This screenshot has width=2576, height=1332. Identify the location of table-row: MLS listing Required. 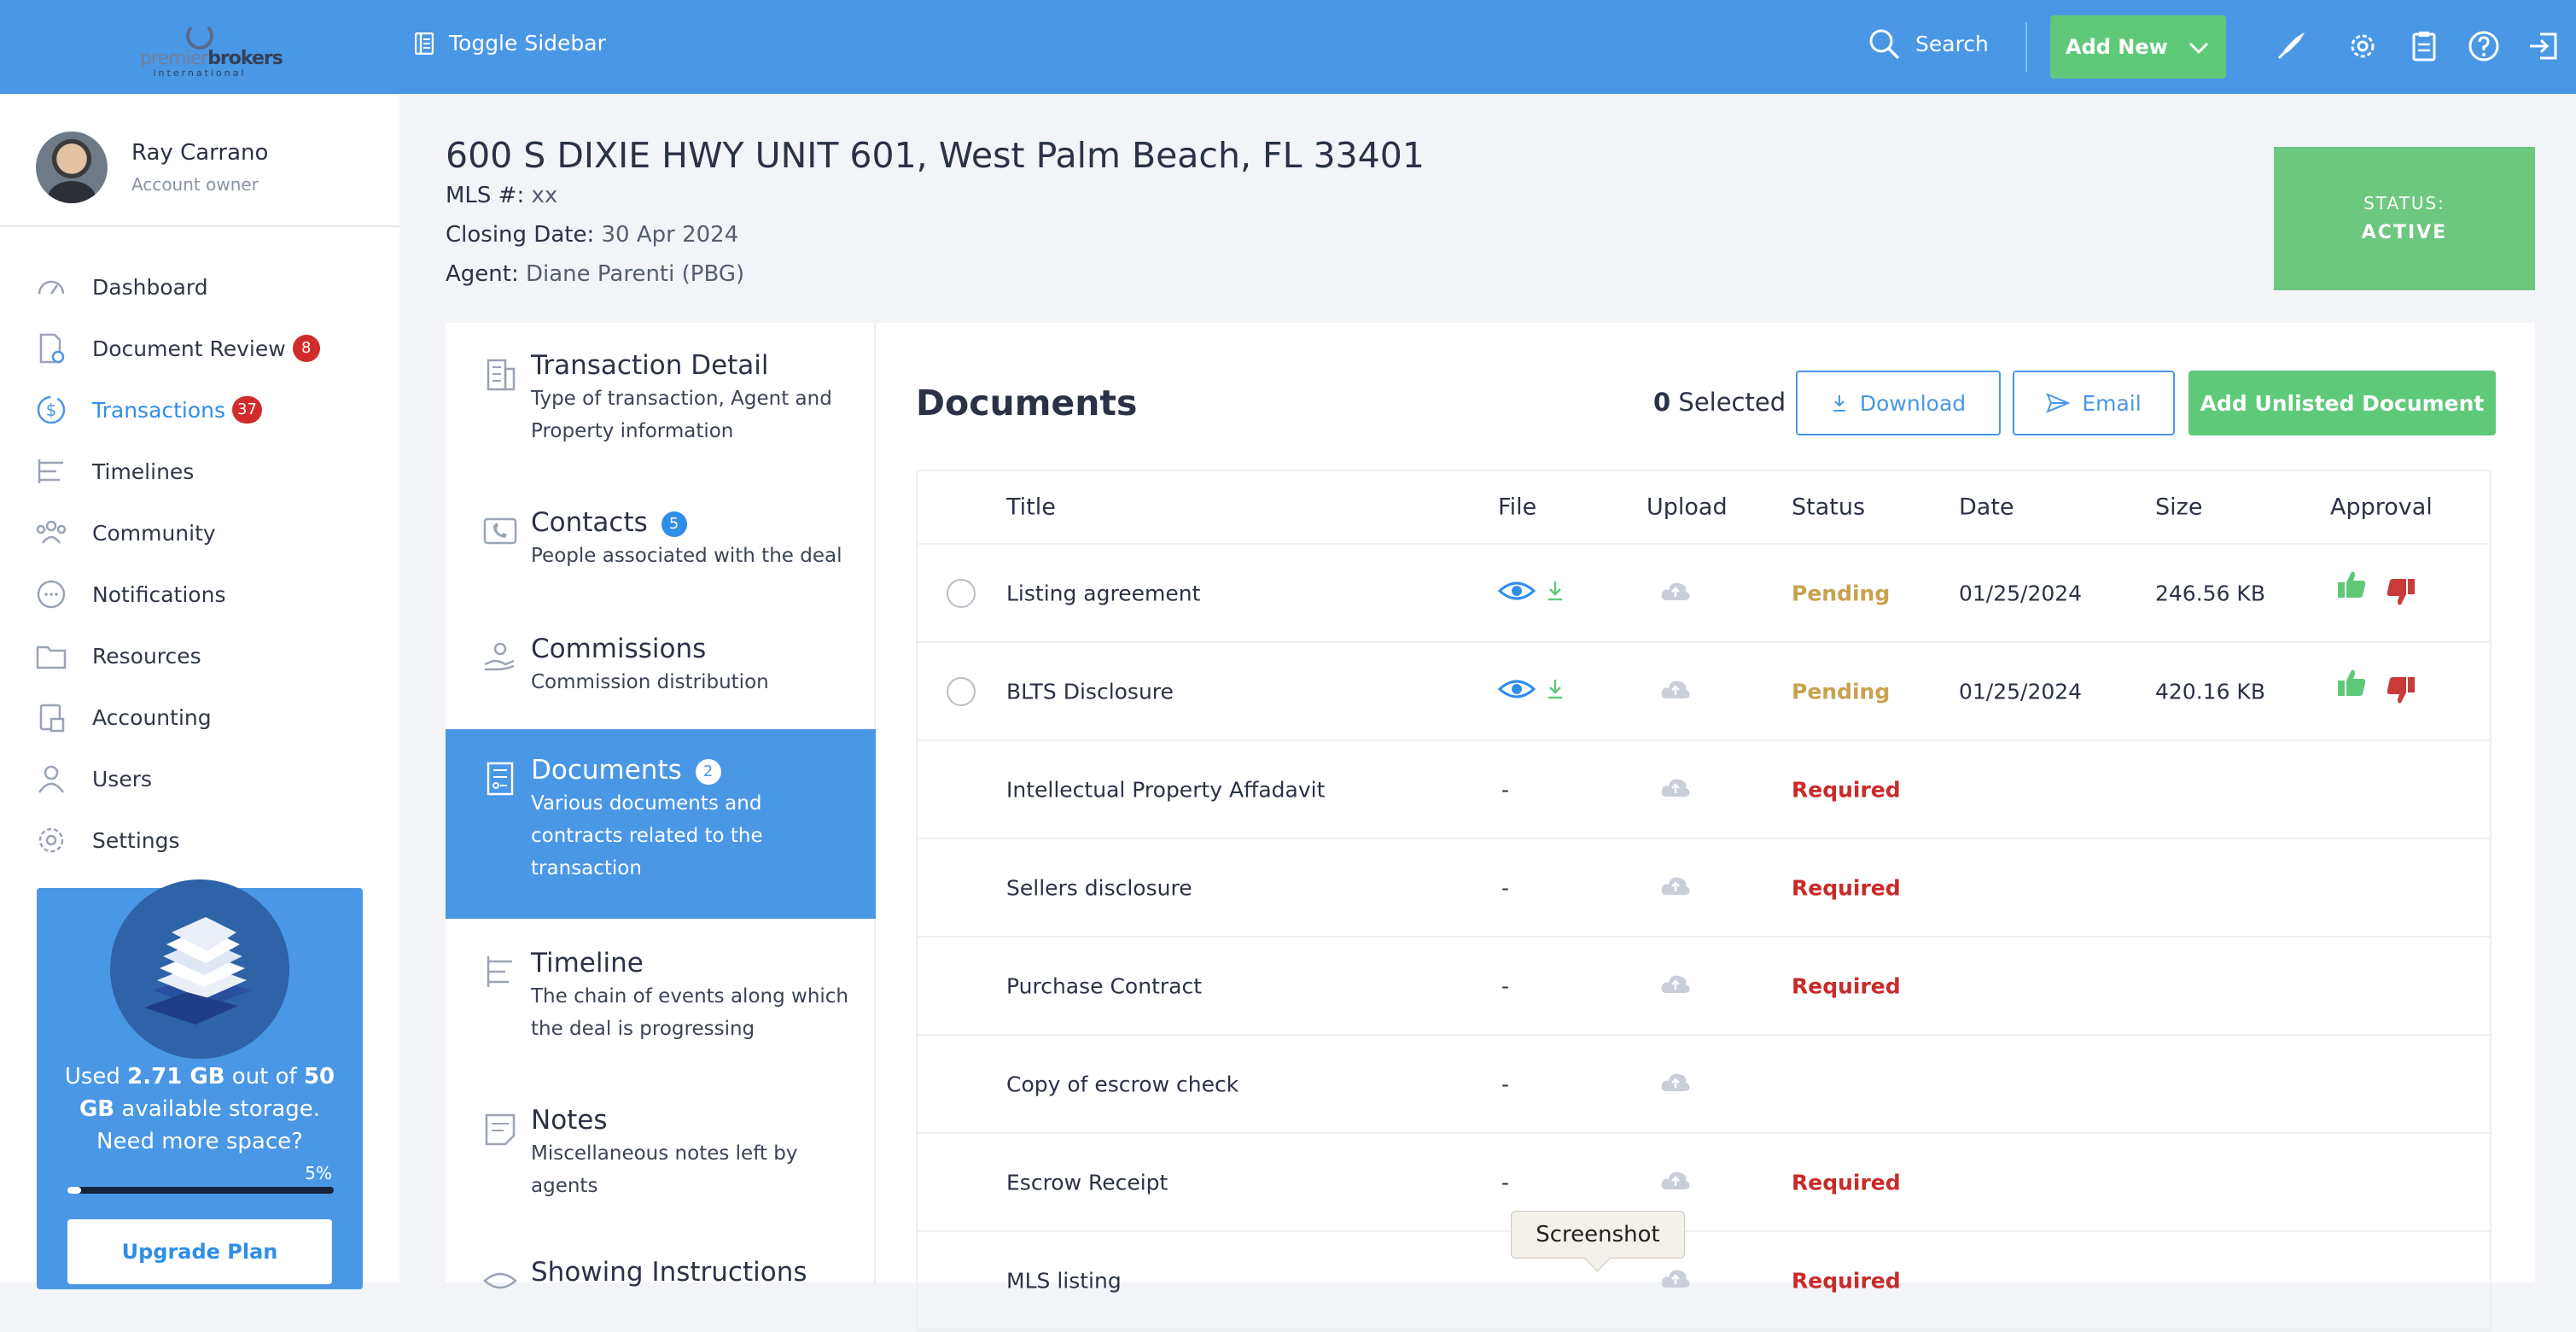
(1704, 1281).